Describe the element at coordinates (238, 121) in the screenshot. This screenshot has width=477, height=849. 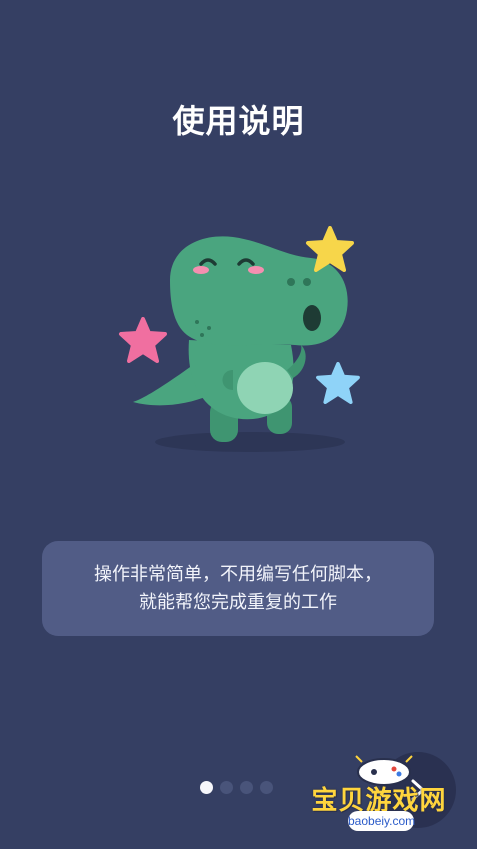
I see `page-title: 使用说明` at that location.